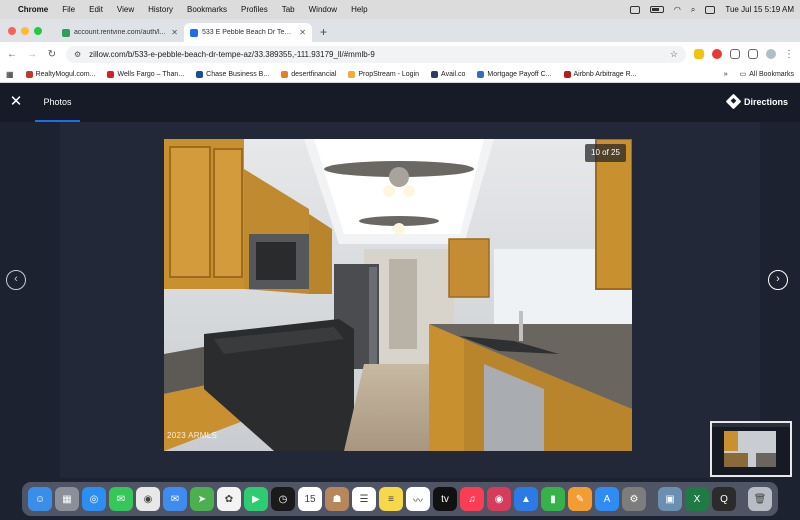 The image size is (800, 520). I want to click on podcasts-icon: ◉, so click(499, 499).